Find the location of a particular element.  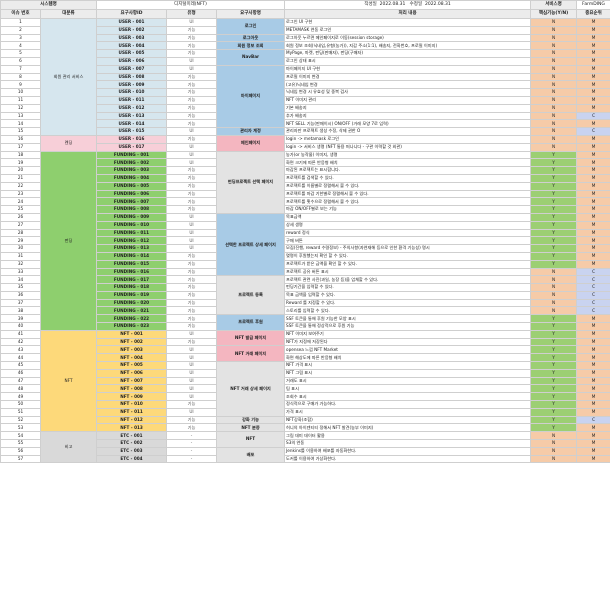

category-cell: 회원 관리 서비스 is located at coordinates (68, 77).